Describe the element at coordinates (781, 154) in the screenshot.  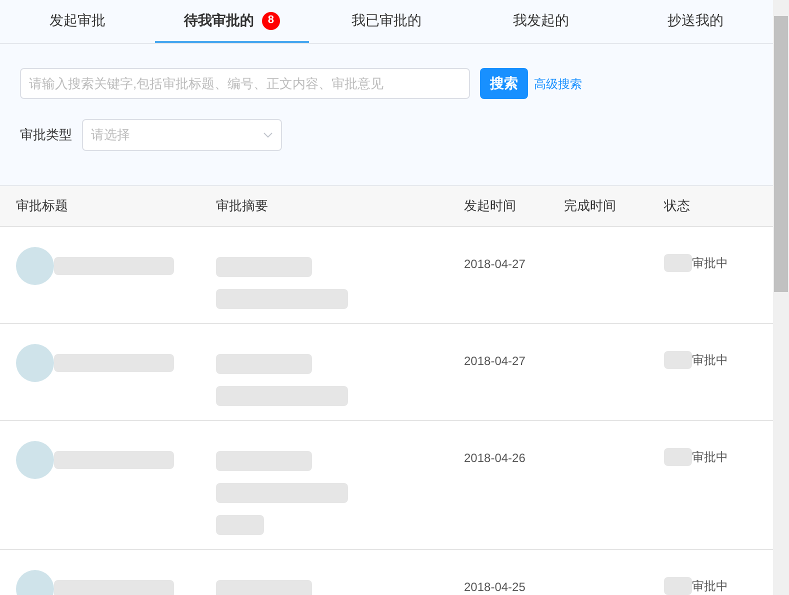
I see `scrollbar-thumb` at that location.